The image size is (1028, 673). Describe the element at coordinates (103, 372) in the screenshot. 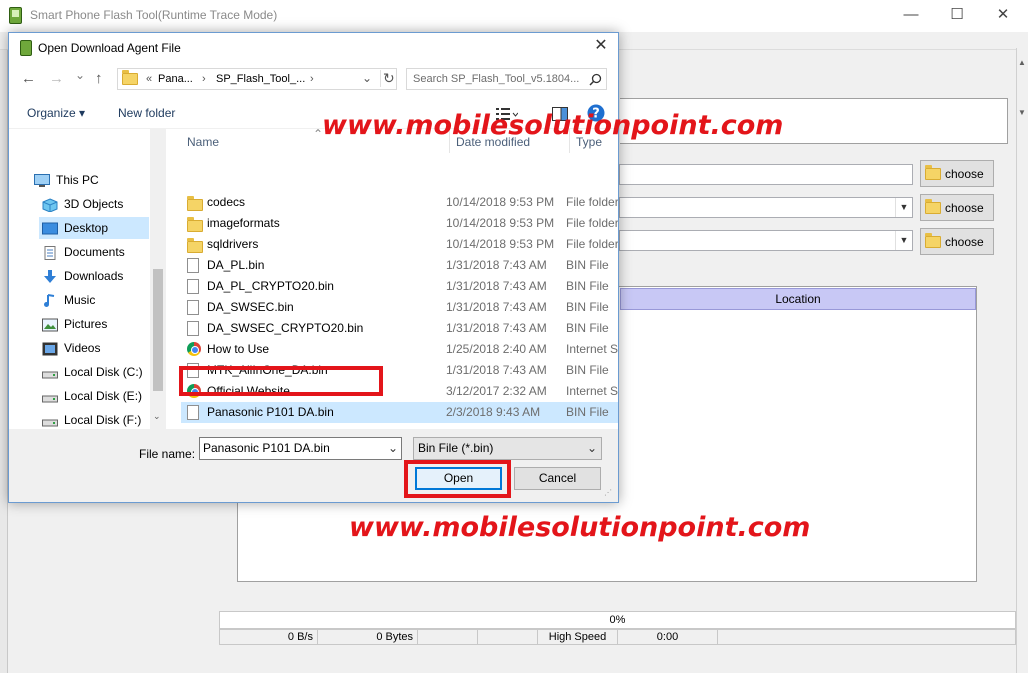

I see `nav-item-label: Local Disk (C:)` at that location.